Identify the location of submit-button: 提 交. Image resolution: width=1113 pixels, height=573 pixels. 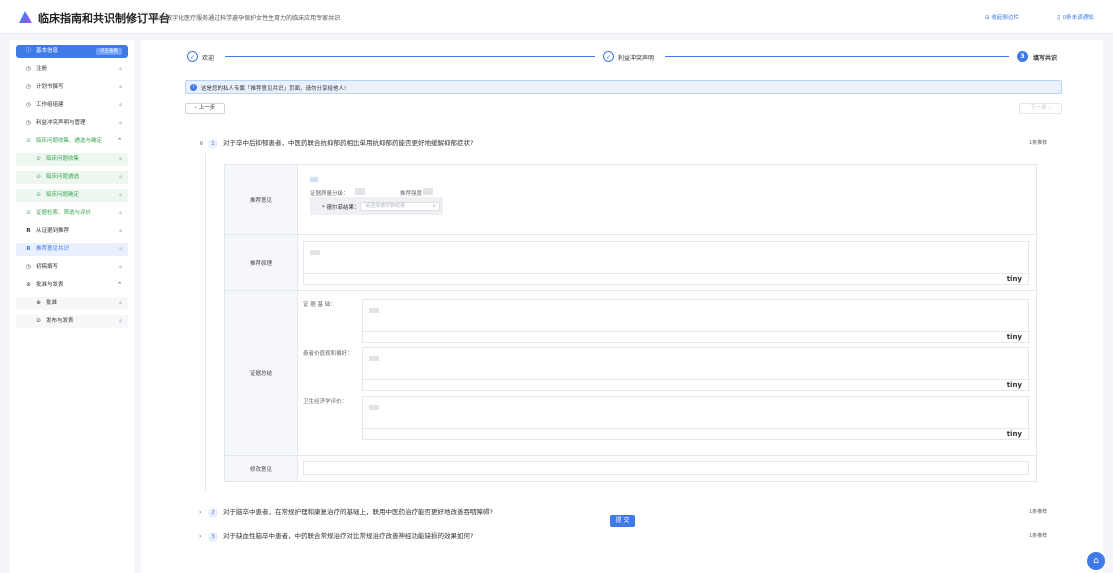
(622, 521).